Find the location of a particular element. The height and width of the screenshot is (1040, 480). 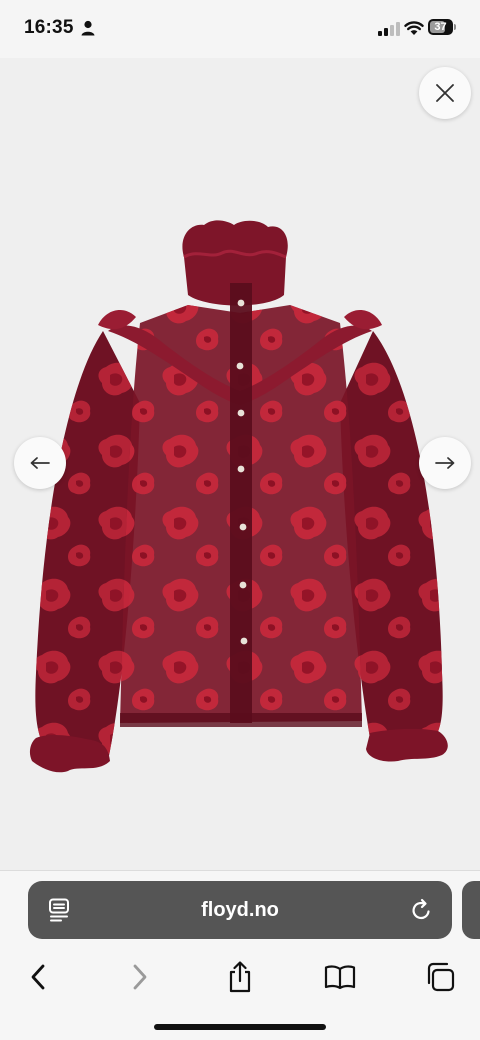

share-button is located at coordinates (240, 977).